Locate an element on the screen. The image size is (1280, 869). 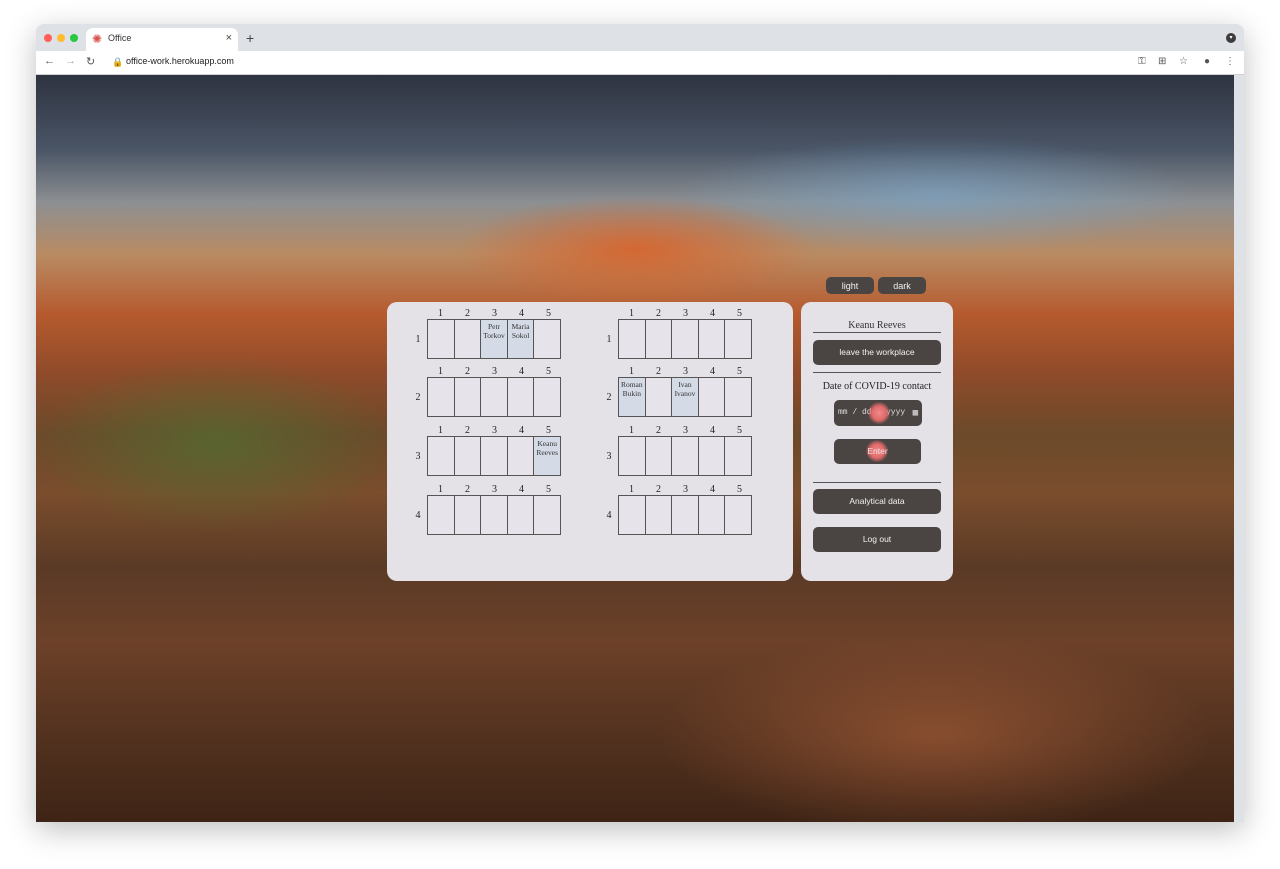
translate-icon: ⊞ is located at coordinates (1162, 61).